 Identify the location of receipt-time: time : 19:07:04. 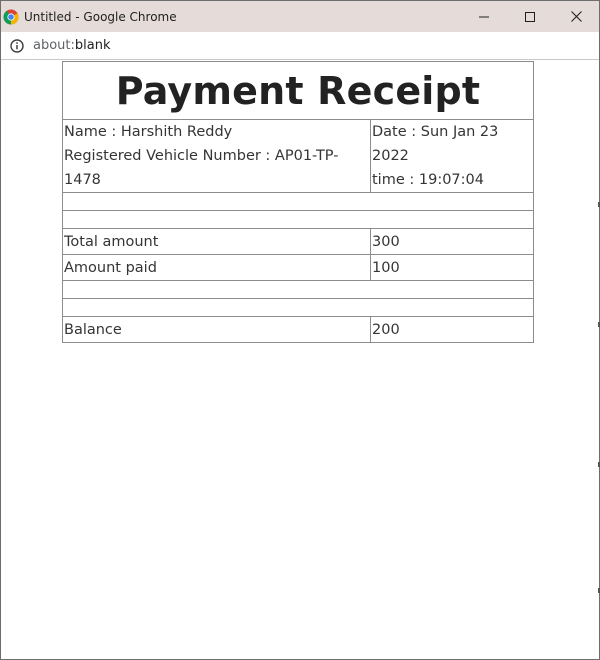
(428, 180).